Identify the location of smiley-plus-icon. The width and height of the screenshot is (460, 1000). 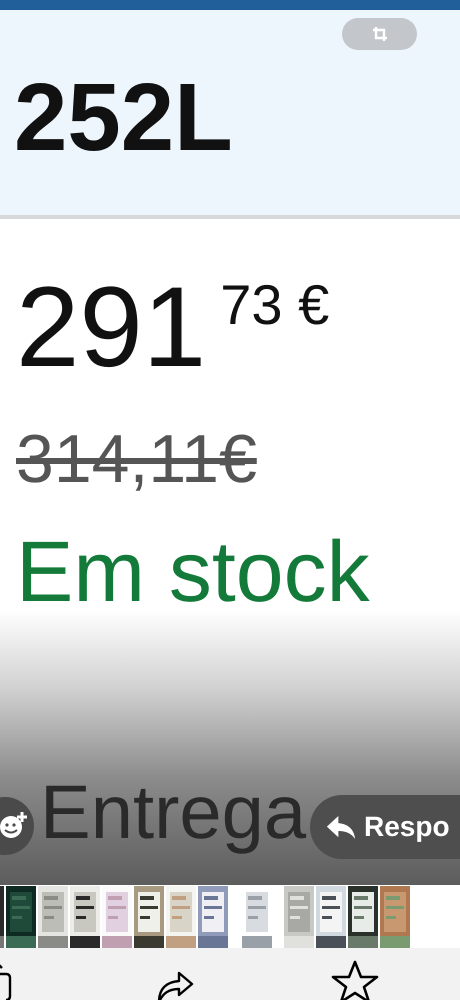
(14, 826).